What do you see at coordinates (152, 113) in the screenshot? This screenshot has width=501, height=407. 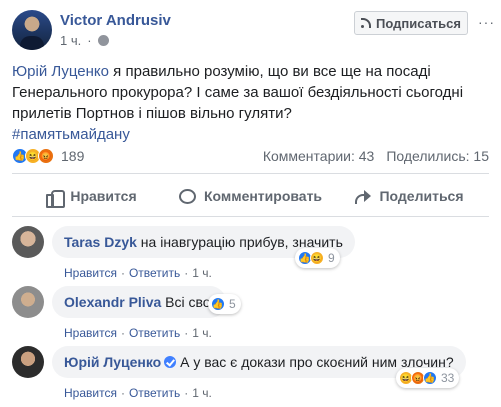 I see `post-text-line3: прилетів Портнов і пішов вільно гуляти?` at bounding box center [152, 113].